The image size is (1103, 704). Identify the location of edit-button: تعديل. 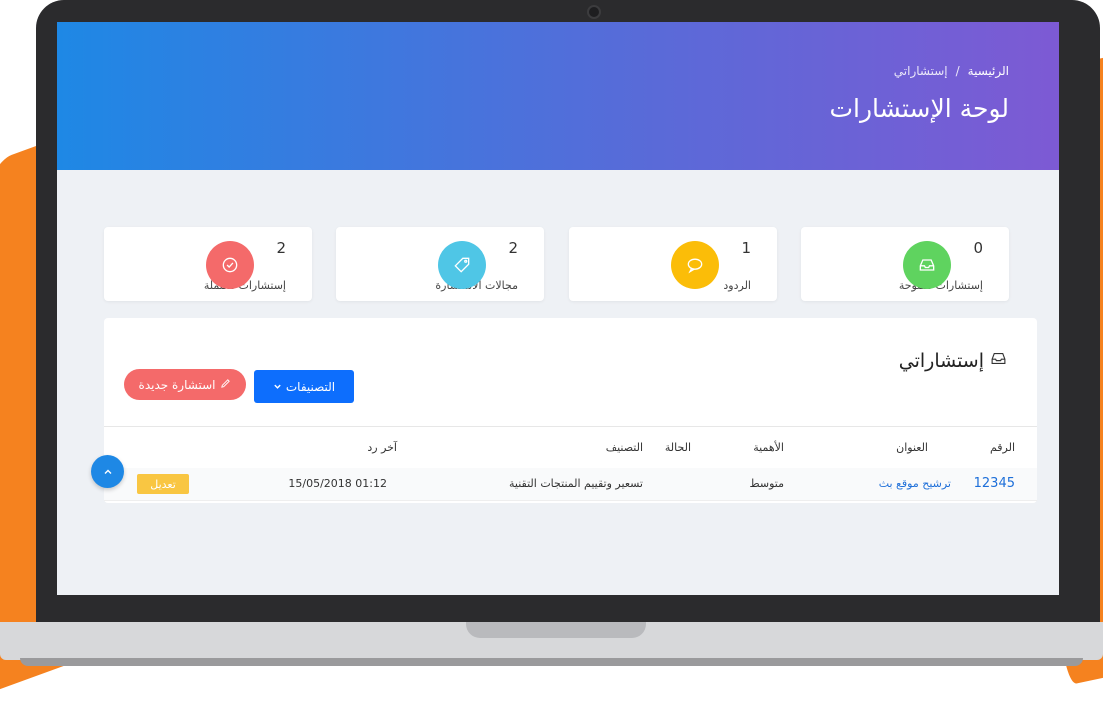
(163, 484).